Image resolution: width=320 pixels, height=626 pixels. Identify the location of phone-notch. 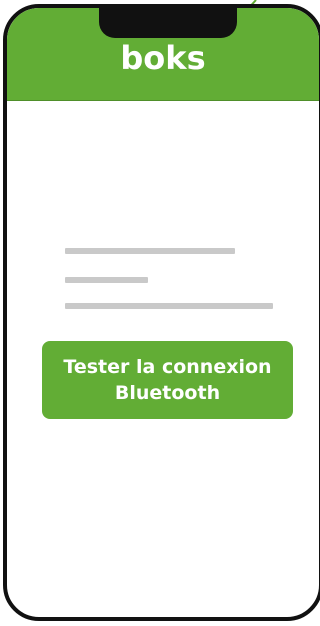
(168, 23).